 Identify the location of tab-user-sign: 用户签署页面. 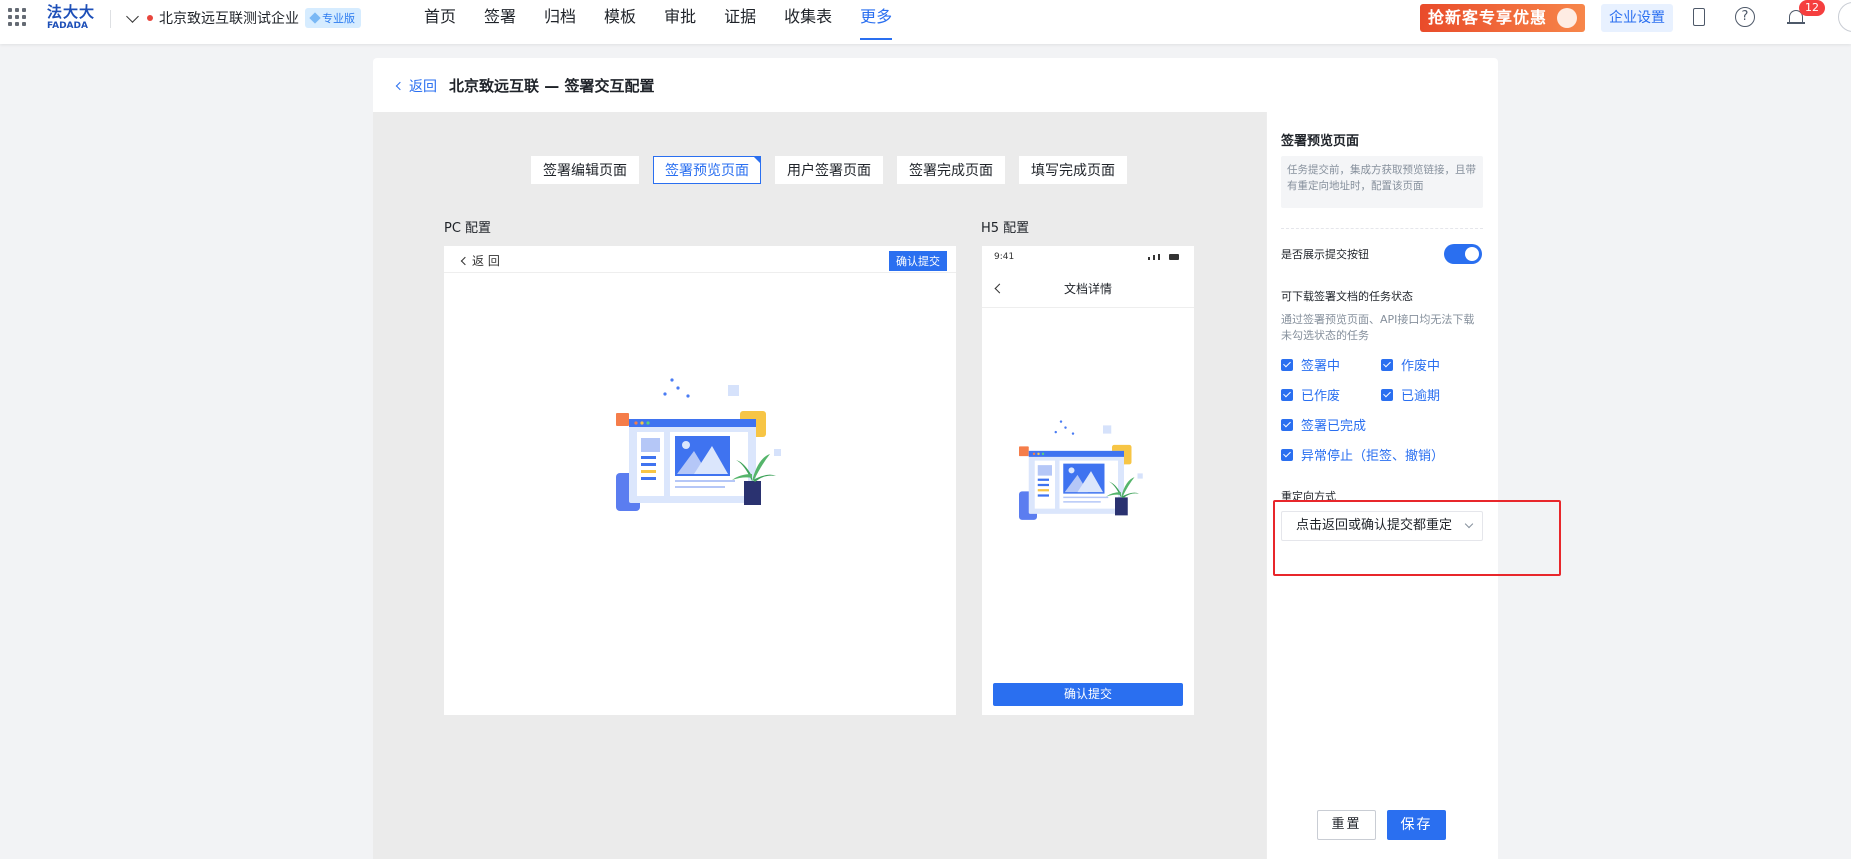
(829, 170).